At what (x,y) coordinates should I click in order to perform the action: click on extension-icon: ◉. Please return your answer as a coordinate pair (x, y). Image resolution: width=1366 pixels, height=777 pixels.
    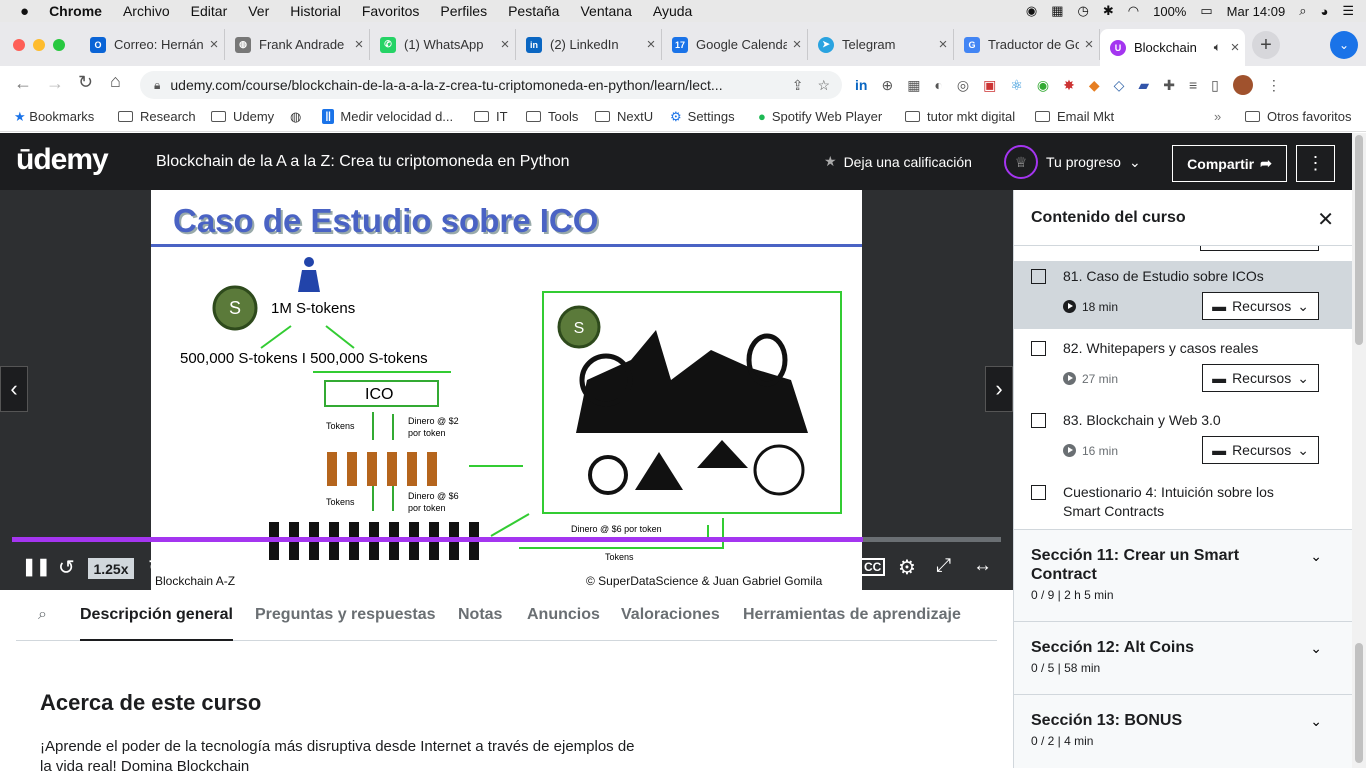
    Looking at the image, I should click on (1043, 85).